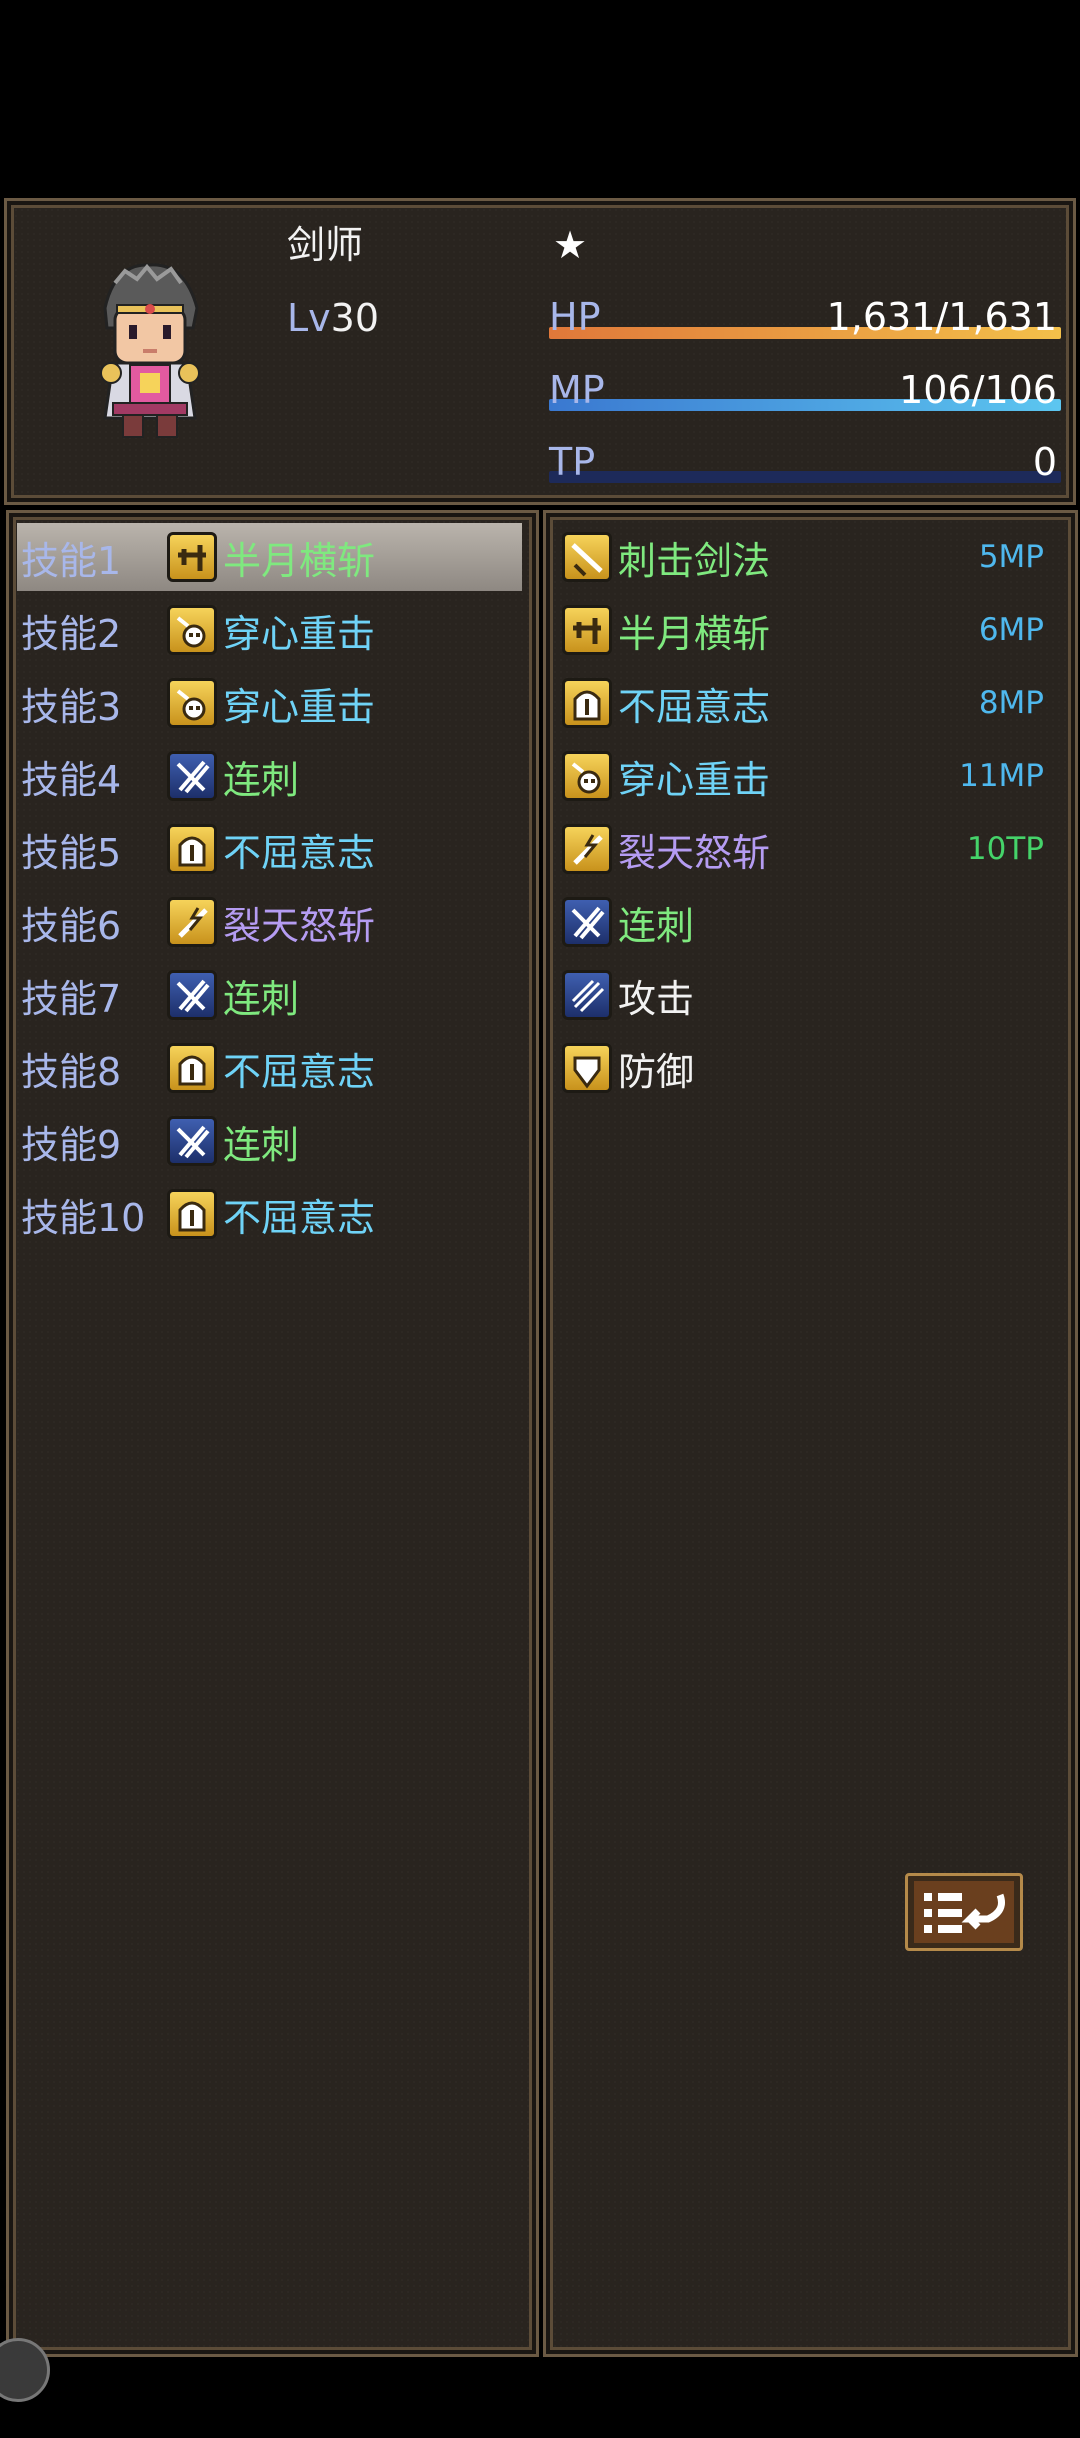 The width and height of the screenshot is (1080, 2438). Describe the element at coordinates (587, 557) in the screenshot. I see `sword-thrust-icon` at that location.